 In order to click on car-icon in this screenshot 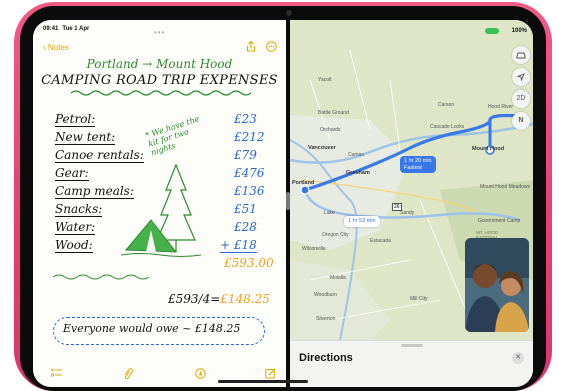, I will do `click(521, 55)`.